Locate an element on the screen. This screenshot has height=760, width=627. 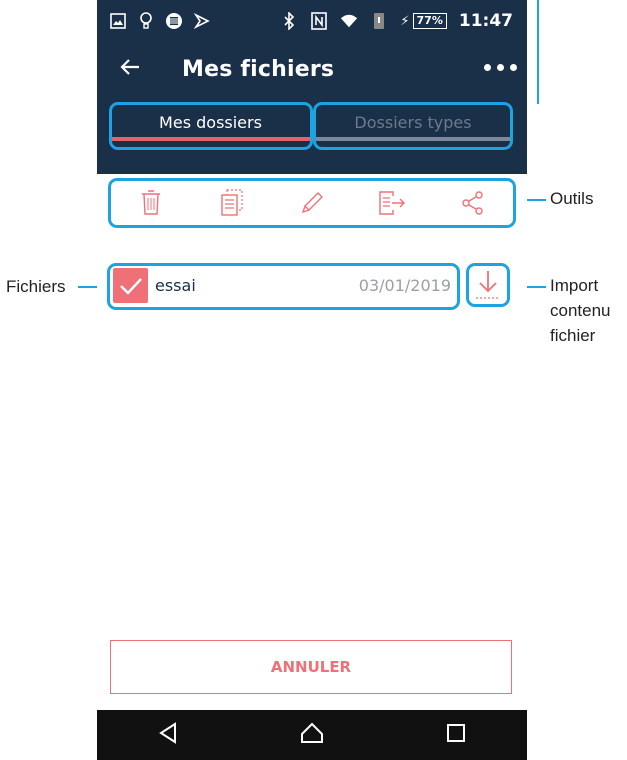
battery-percent: 77% is located at coordinates (429, 21).